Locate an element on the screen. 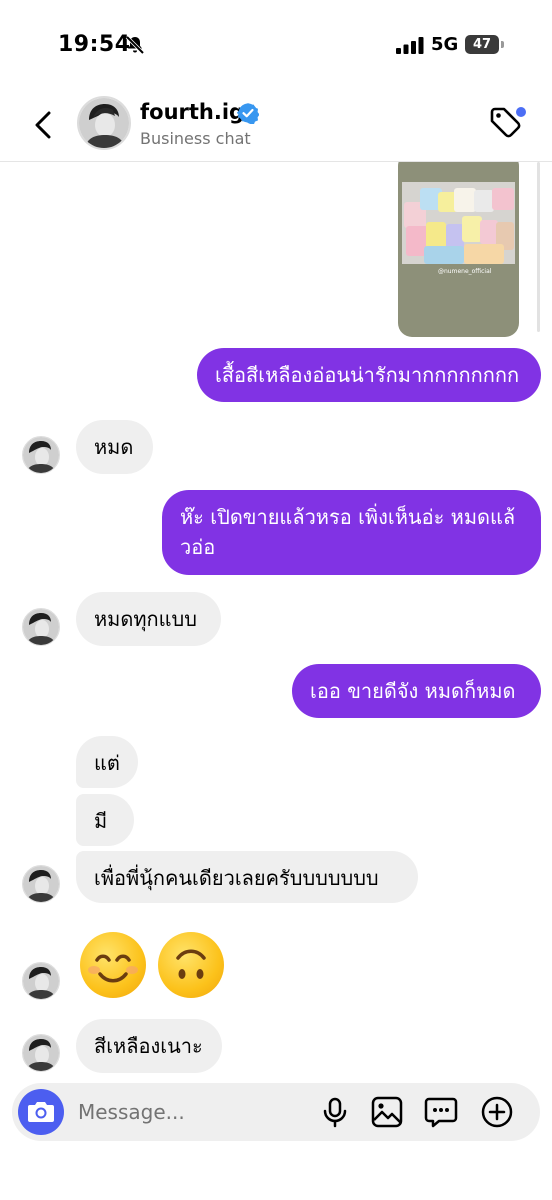  camera-button is located at coordinates (41, 1112).